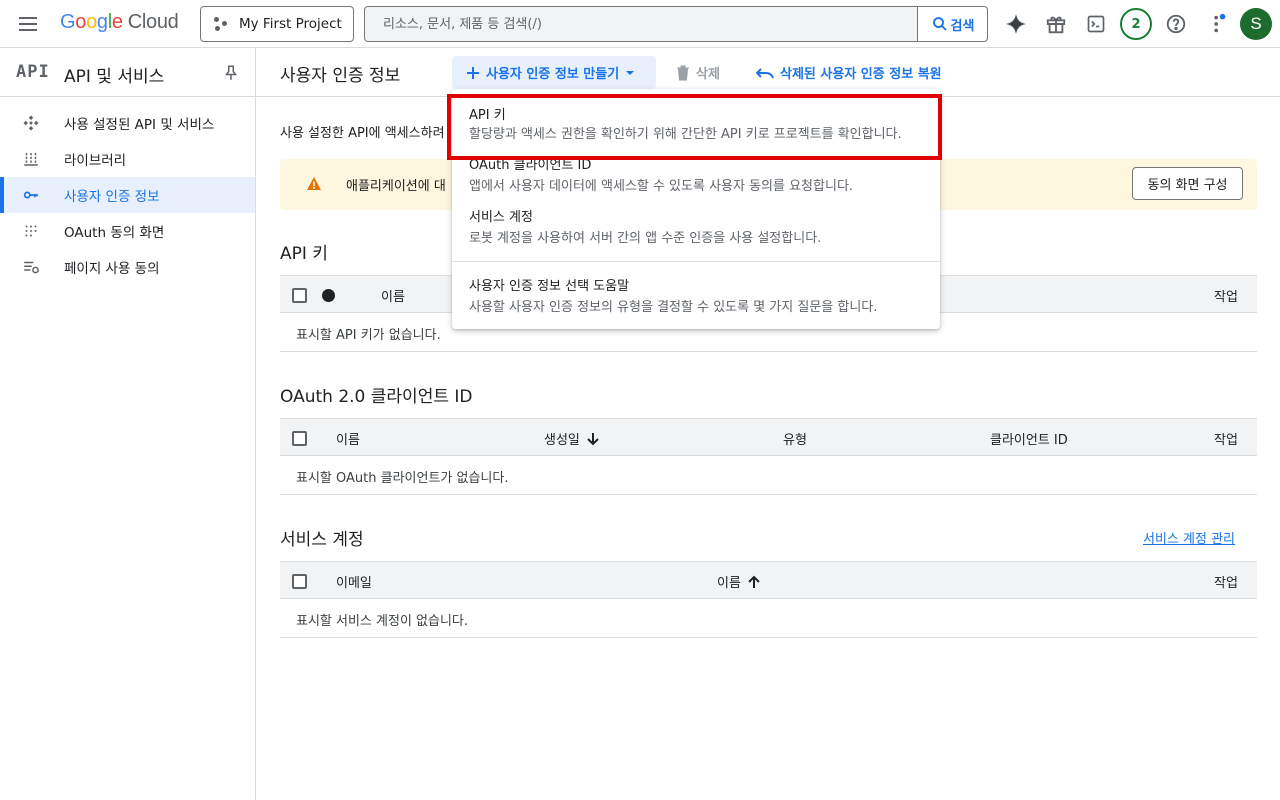  I want to click on delete-label: 삭제, so click(708, 74).